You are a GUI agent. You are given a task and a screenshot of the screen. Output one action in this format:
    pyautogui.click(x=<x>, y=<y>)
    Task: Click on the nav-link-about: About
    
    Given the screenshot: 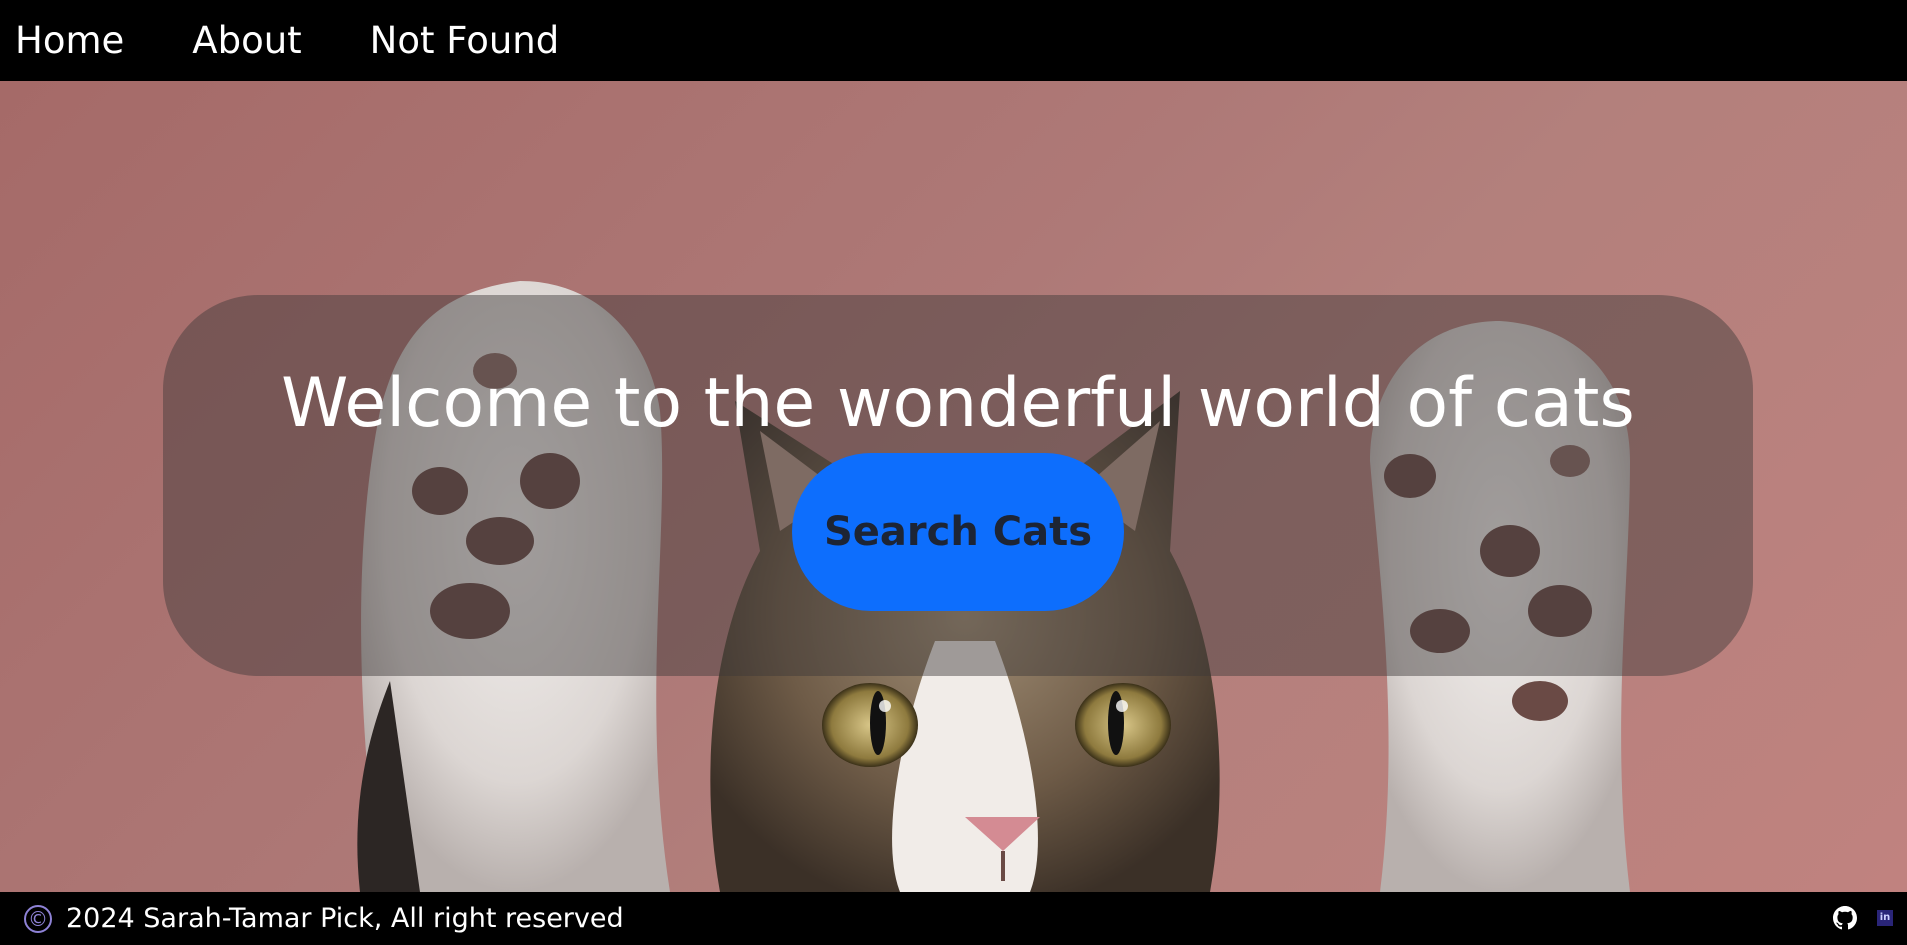 What is the action you would take?
    pyautogui.click(x=246, y=40)
    